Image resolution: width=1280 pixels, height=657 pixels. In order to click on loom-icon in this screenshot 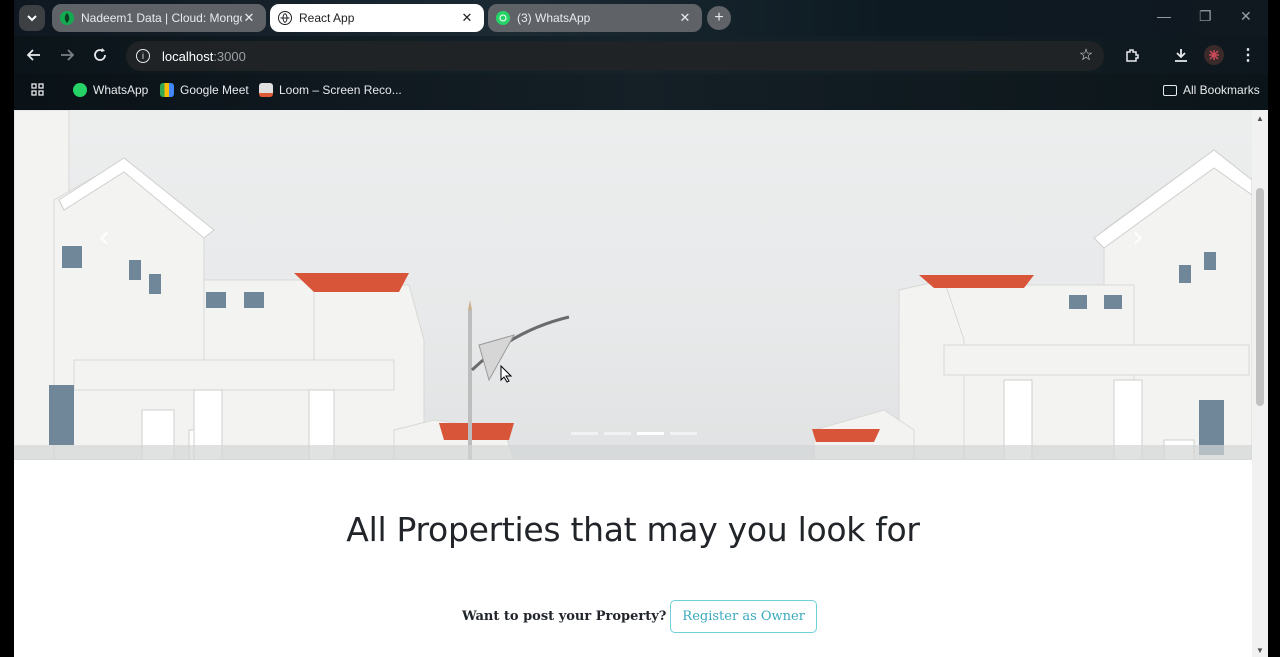, I will do `click(266, 90)`.